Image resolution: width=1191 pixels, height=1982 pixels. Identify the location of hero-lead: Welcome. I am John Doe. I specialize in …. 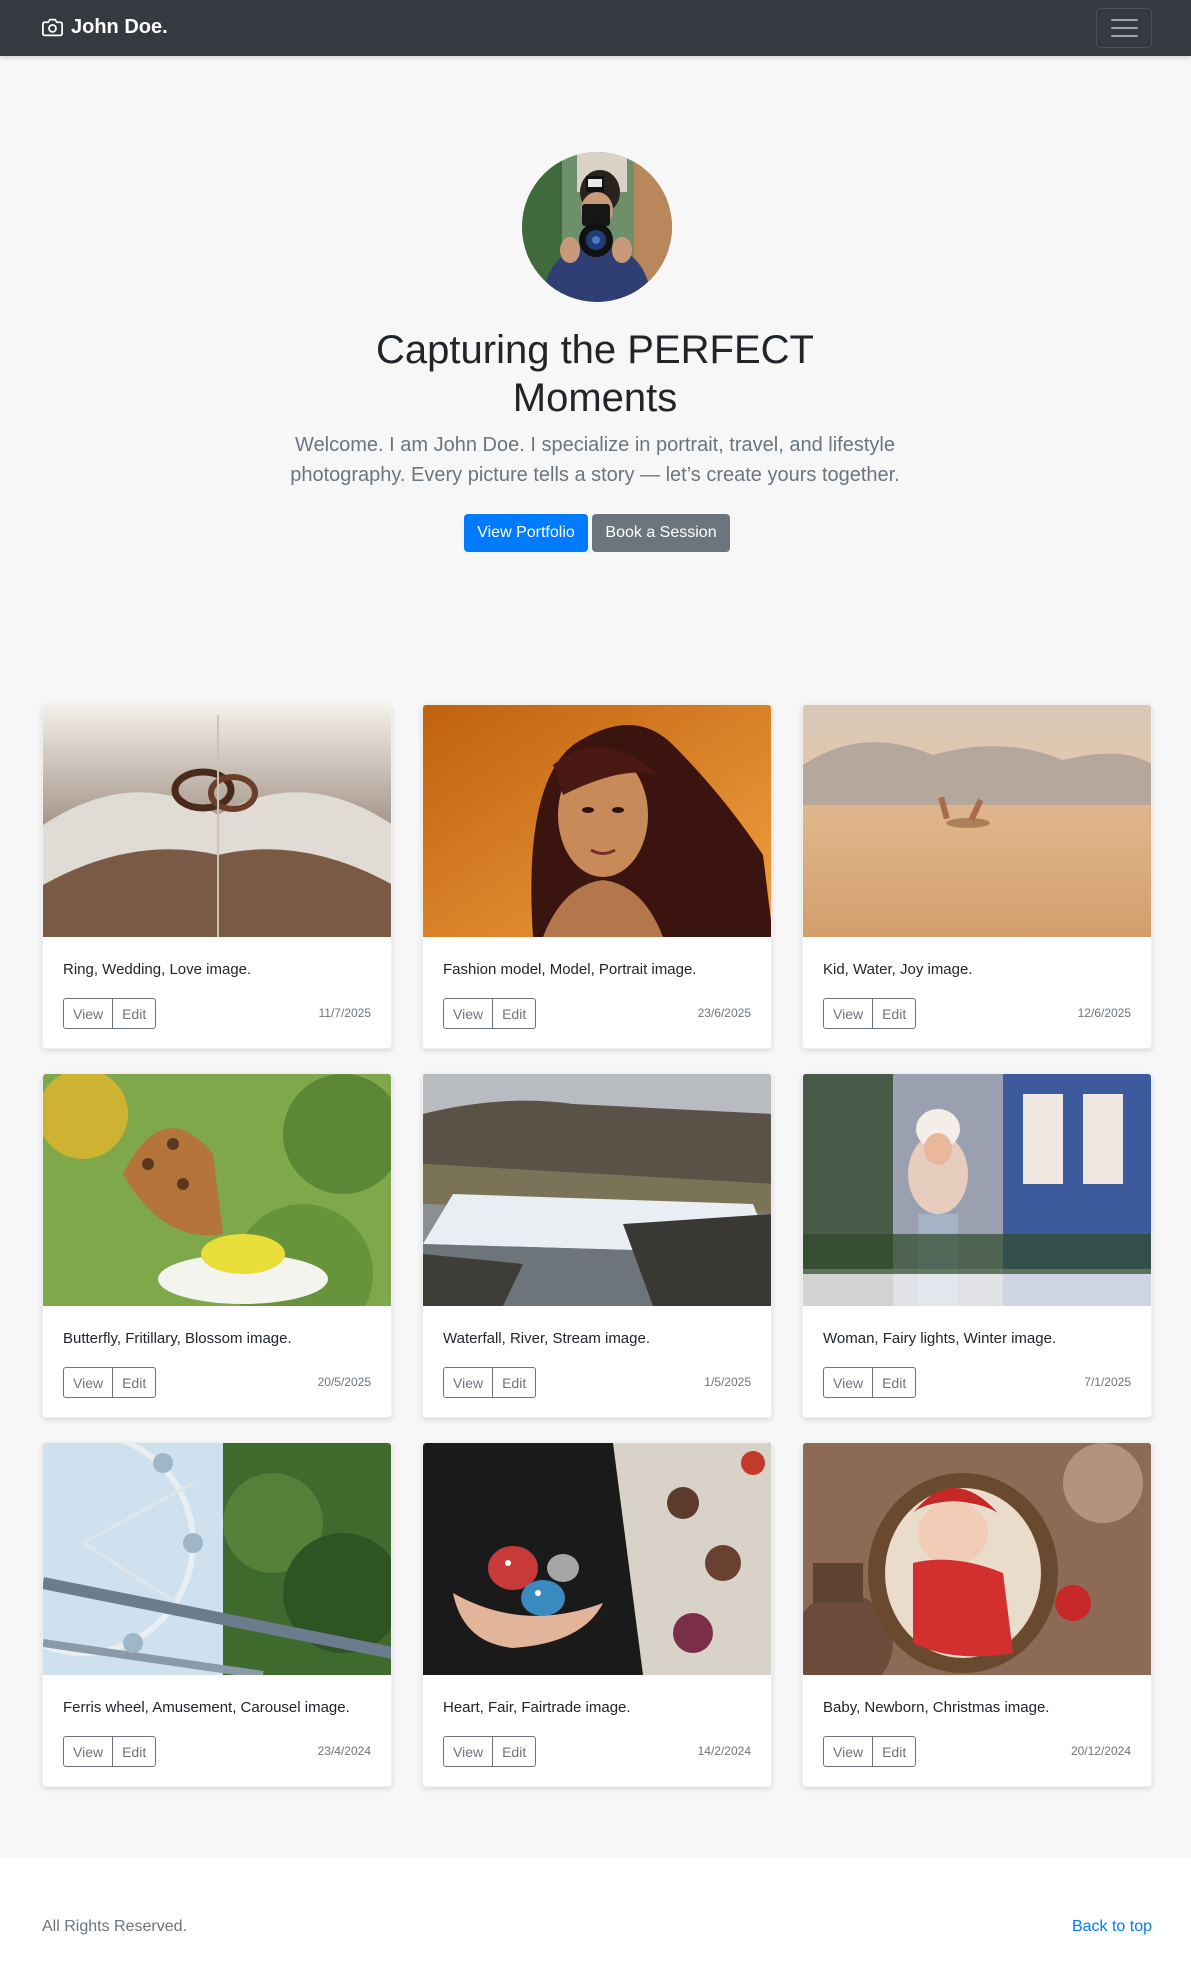
(595, 460).